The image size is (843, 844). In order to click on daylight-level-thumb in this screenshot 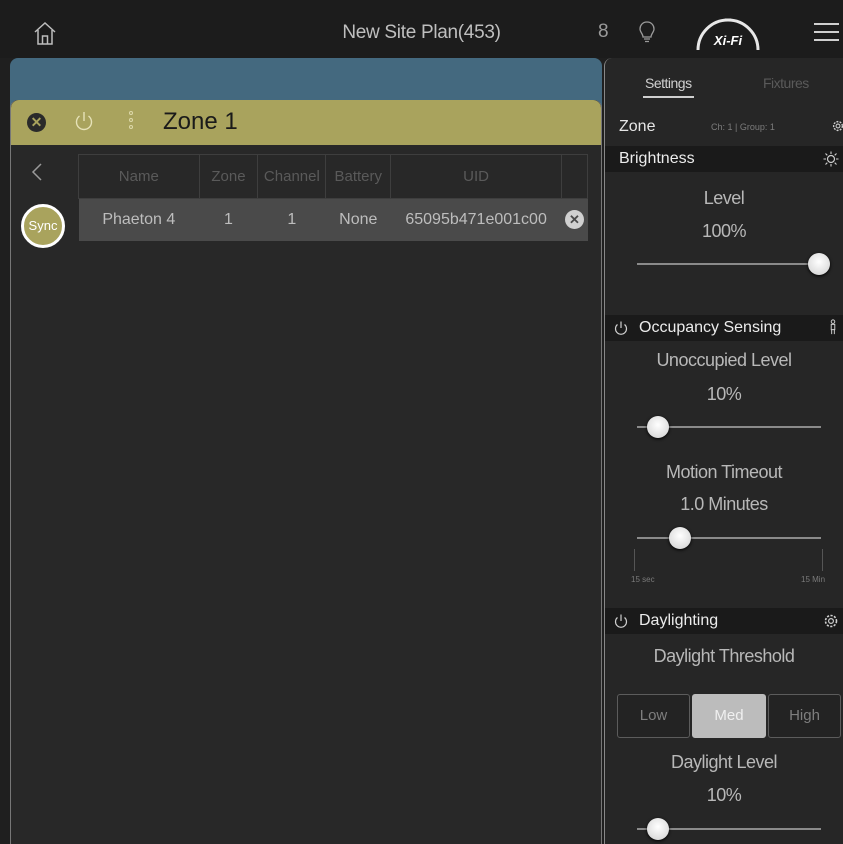, I will do `click(658, 829)`.